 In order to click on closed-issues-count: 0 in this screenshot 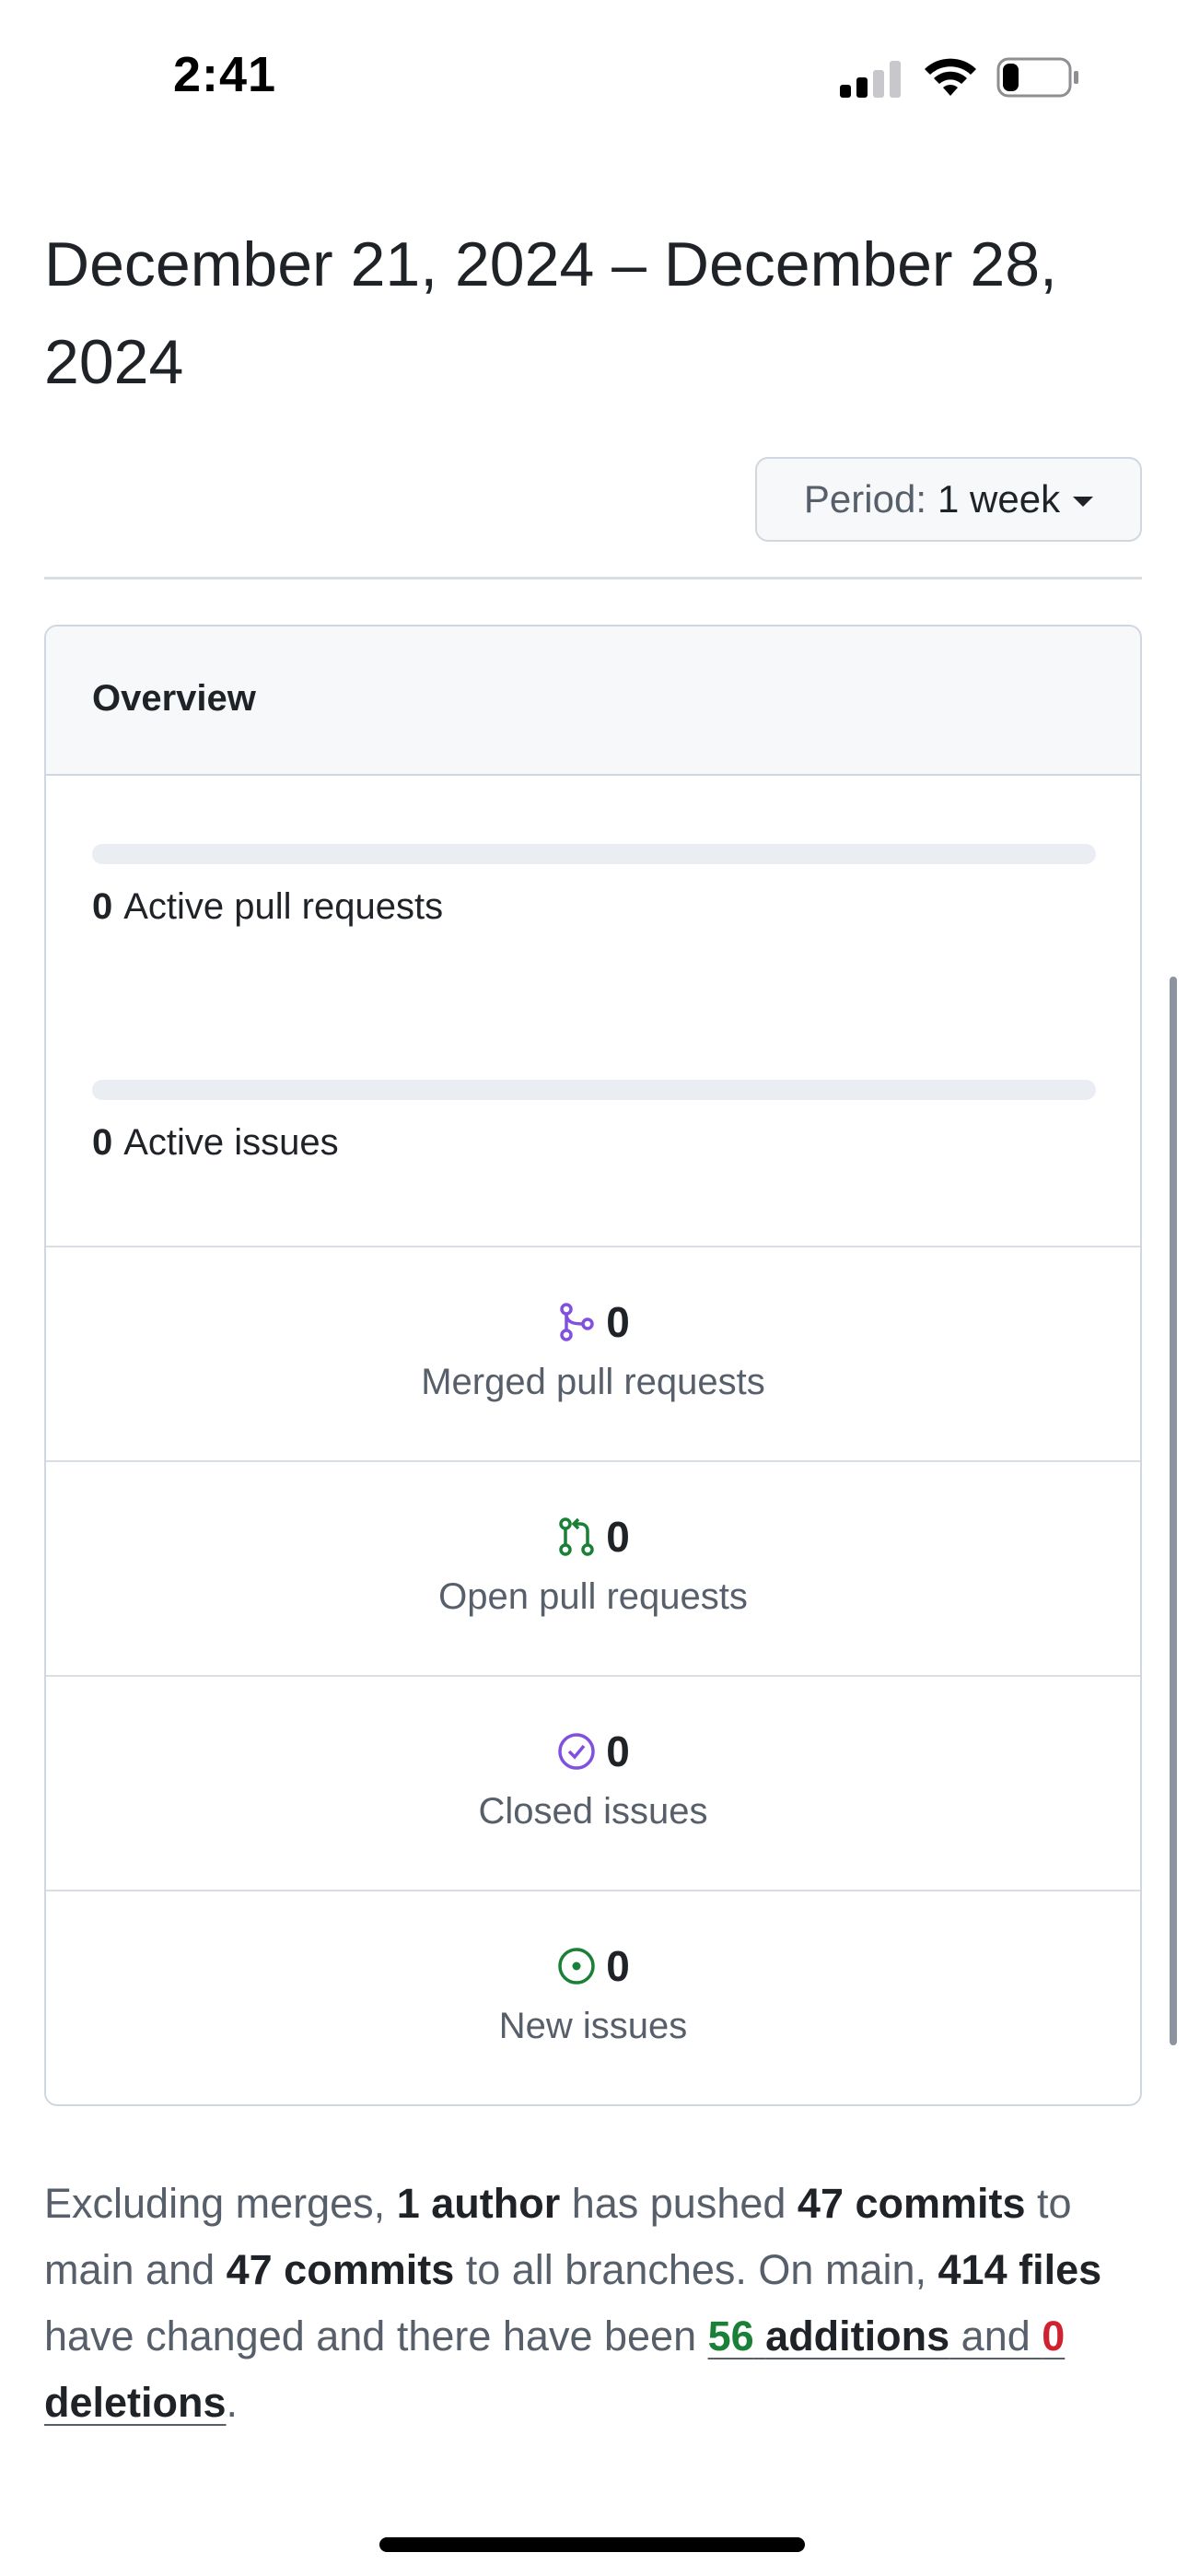, I will do `click(618, 1751)`.